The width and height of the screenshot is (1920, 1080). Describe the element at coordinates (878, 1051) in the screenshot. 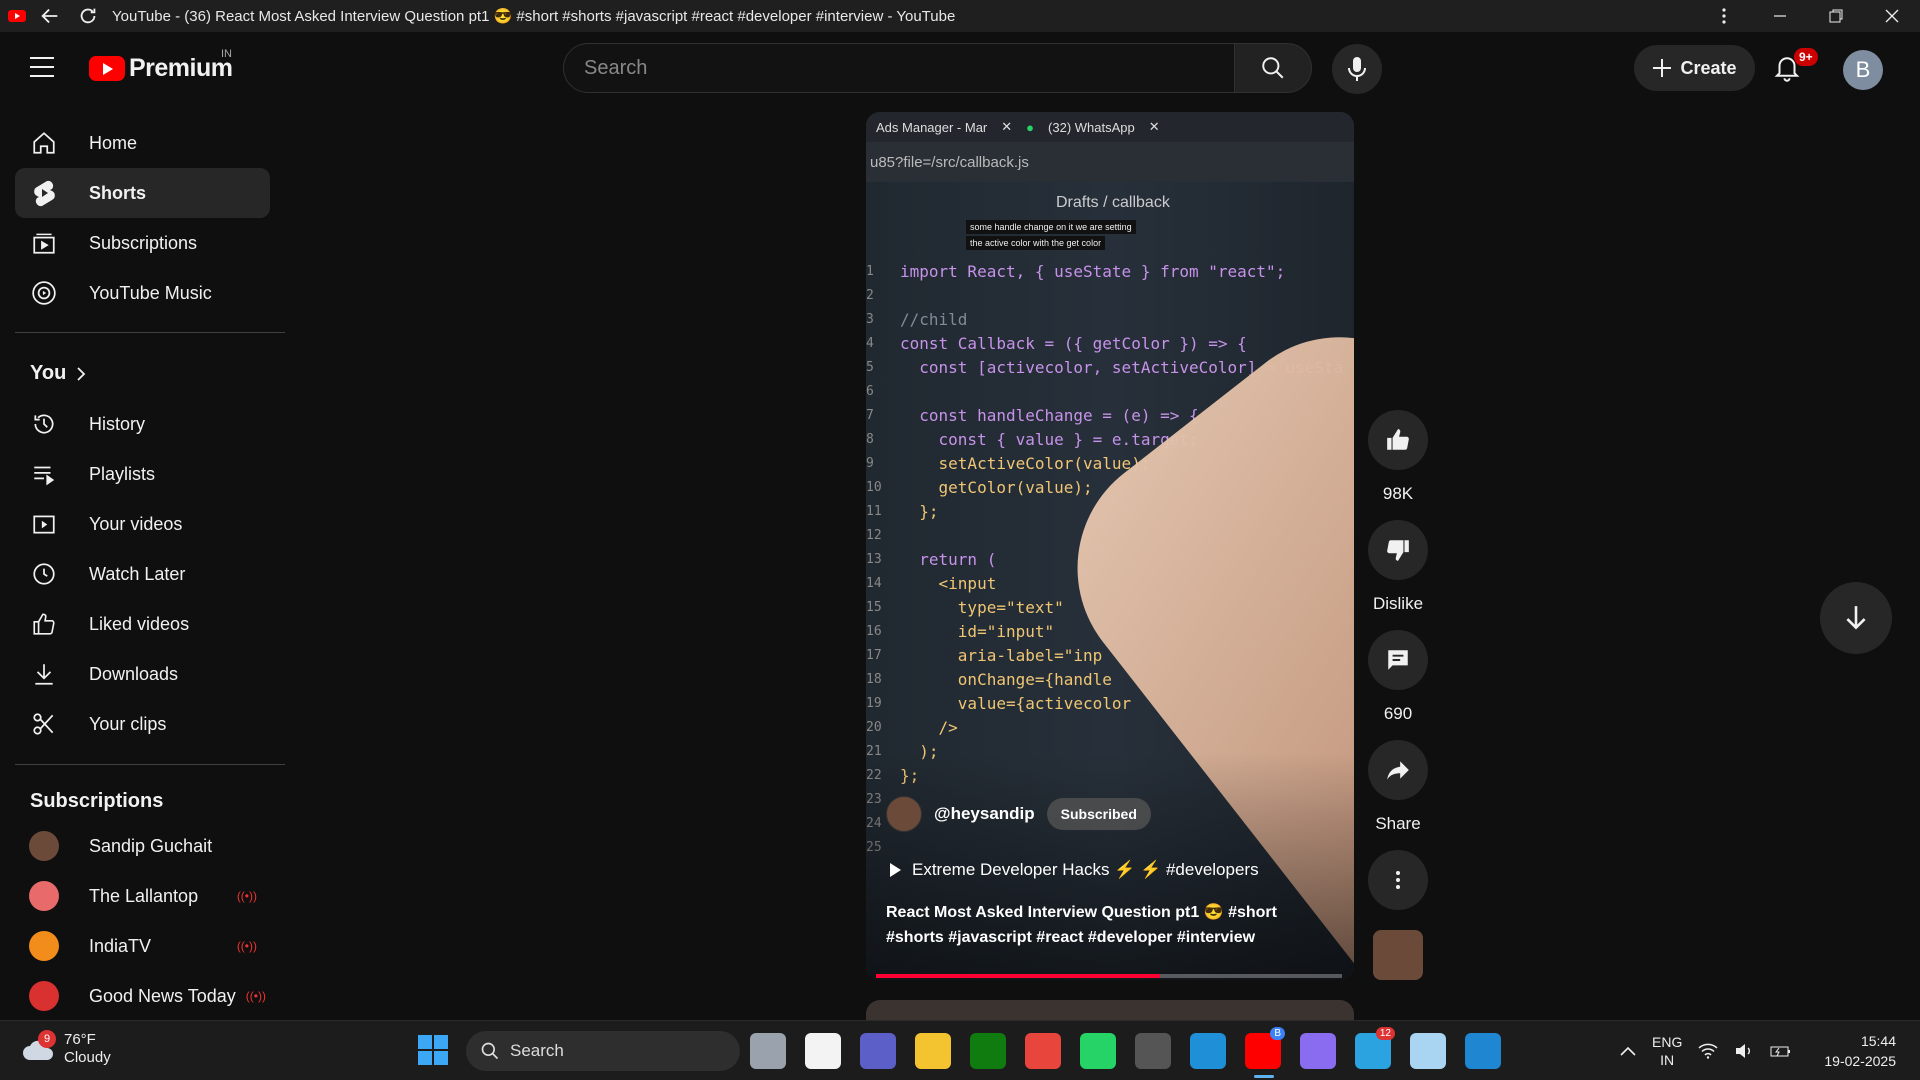

I see `teams-icon` at that location.